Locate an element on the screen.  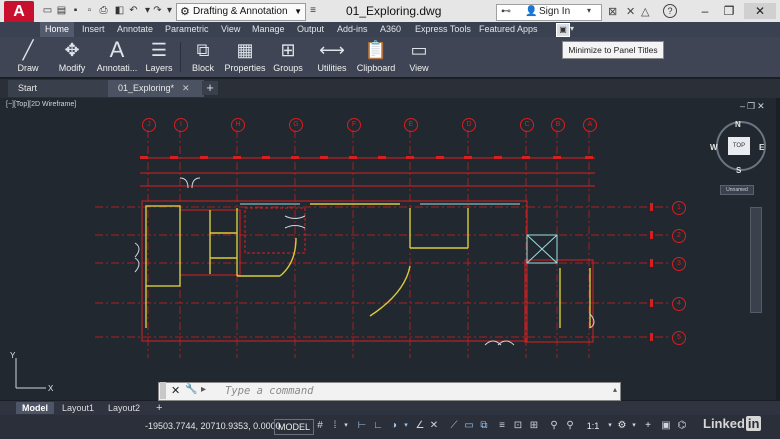
tab-manage: Manage is located at coordinates (268, 29).